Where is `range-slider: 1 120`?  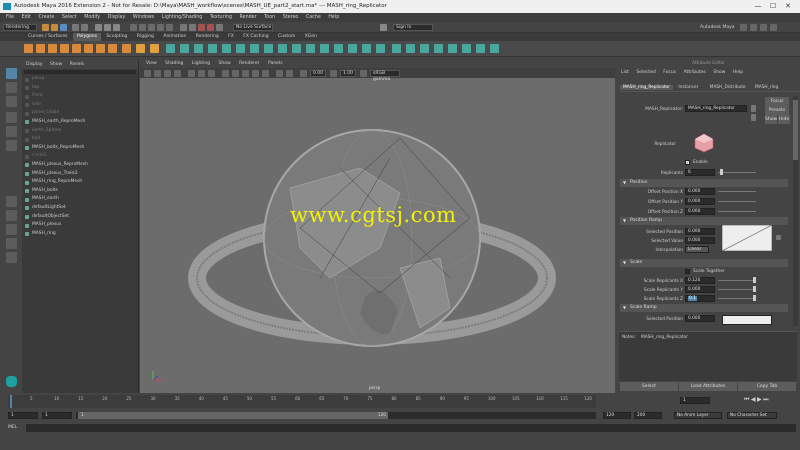
range-slider: 1 120 is located at coordinates (336, 415).